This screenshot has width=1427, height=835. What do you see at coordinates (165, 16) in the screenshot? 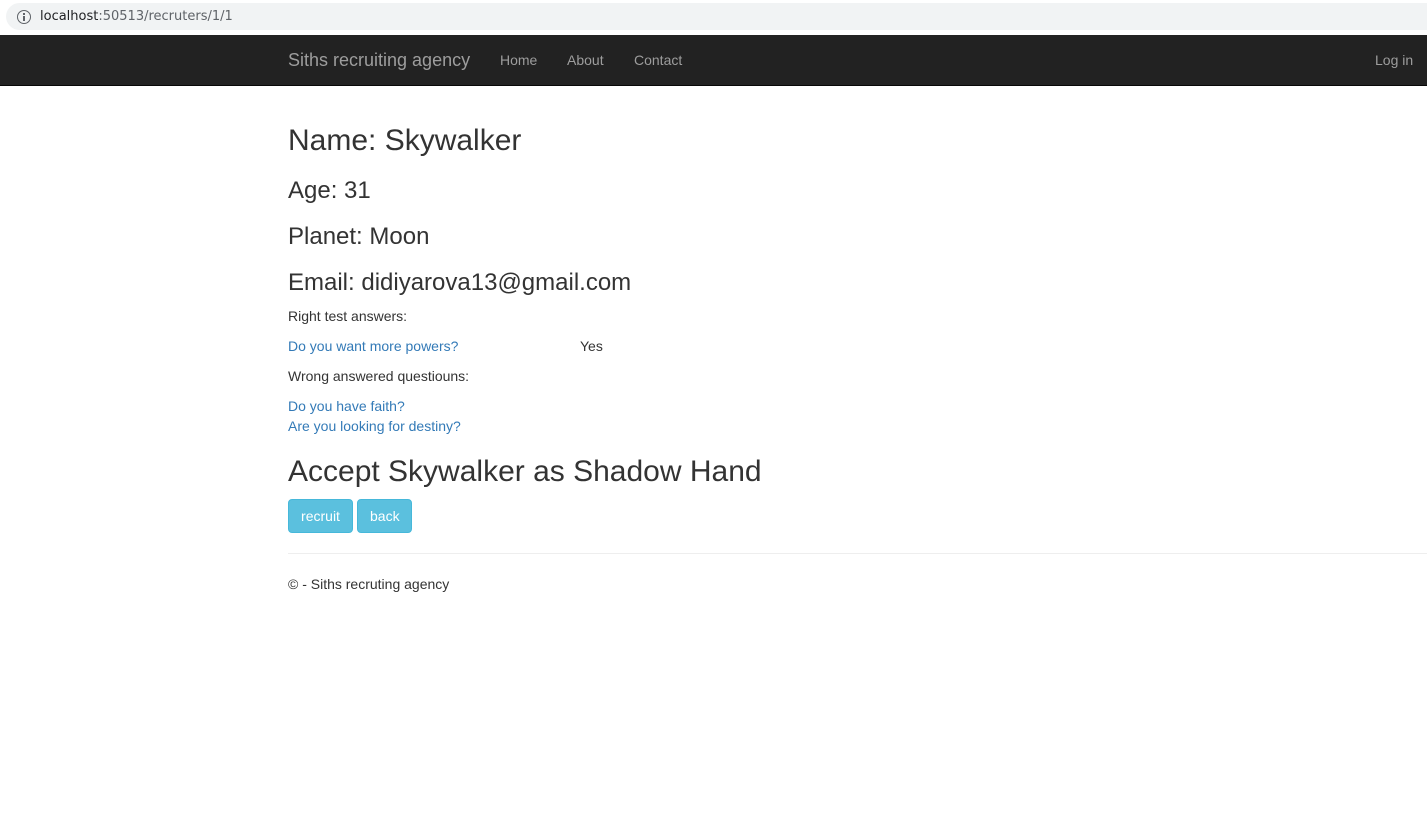
I see `url-path: :50513/recruters/1/1` at bounding box center [165, 16].